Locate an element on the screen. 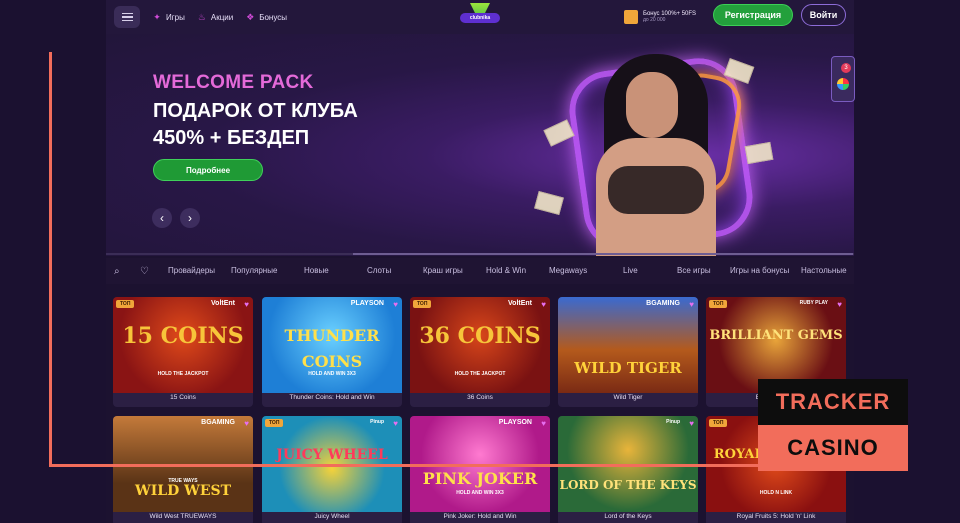 Image resolution: width=960 pixels, height=523 pixels. game-logo-sub: TRUE WAYS is located at coordinates (183, 481).